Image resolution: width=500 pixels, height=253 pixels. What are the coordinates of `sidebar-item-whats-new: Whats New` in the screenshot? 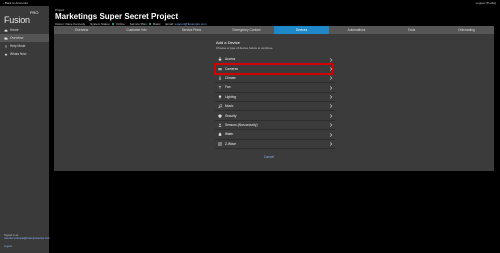 It's located at (24, 54).